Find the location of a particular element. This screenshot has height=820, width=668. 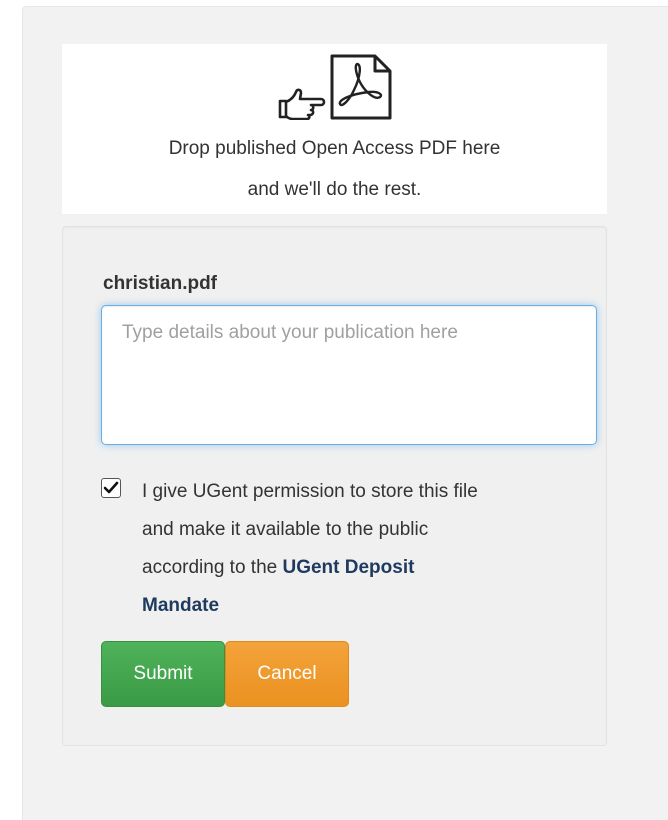

dropzone-icons is located at coordinates (334, 87).